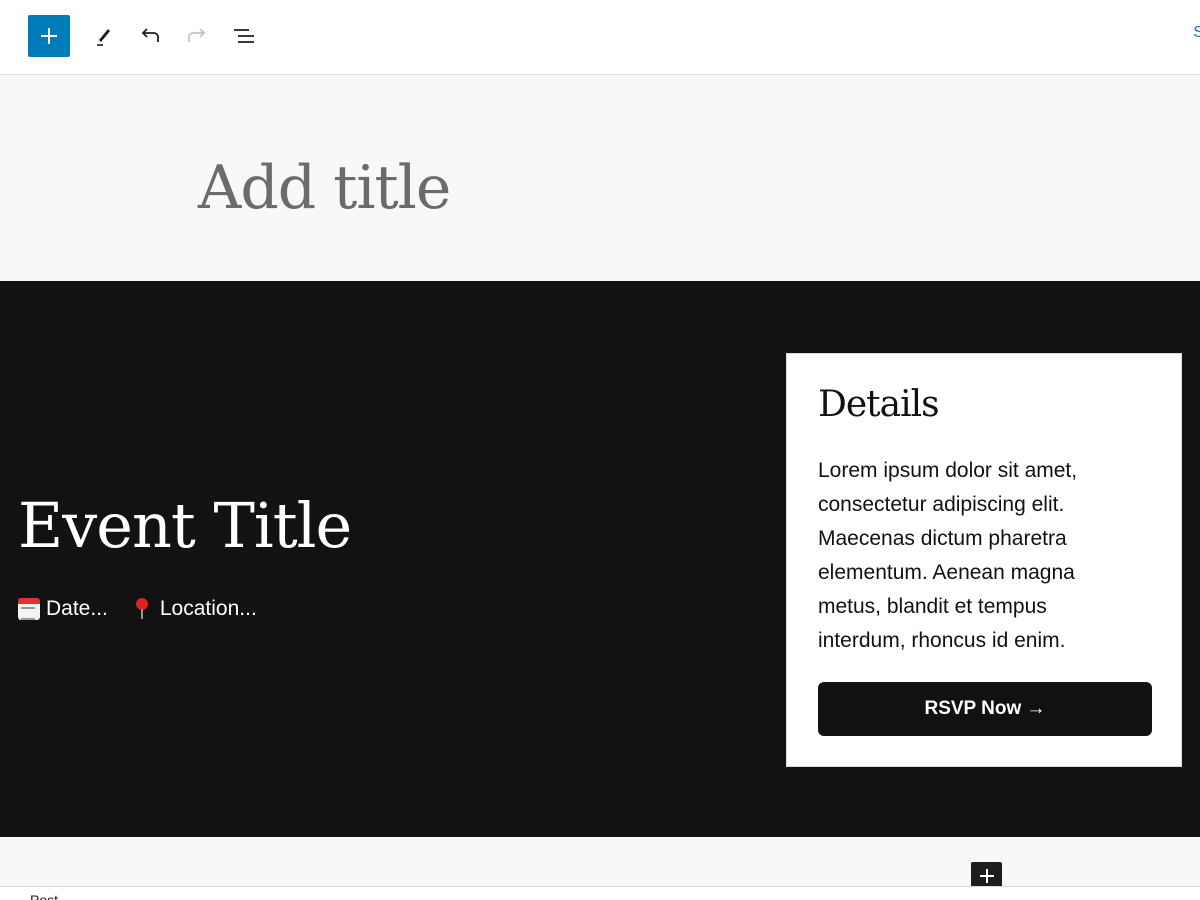 This screenshot has width=1200, height=900. What do you see at coordinates (600, 863) in the screenshot?
I see `editor-bottom-area` at bounding box center [600, 863].